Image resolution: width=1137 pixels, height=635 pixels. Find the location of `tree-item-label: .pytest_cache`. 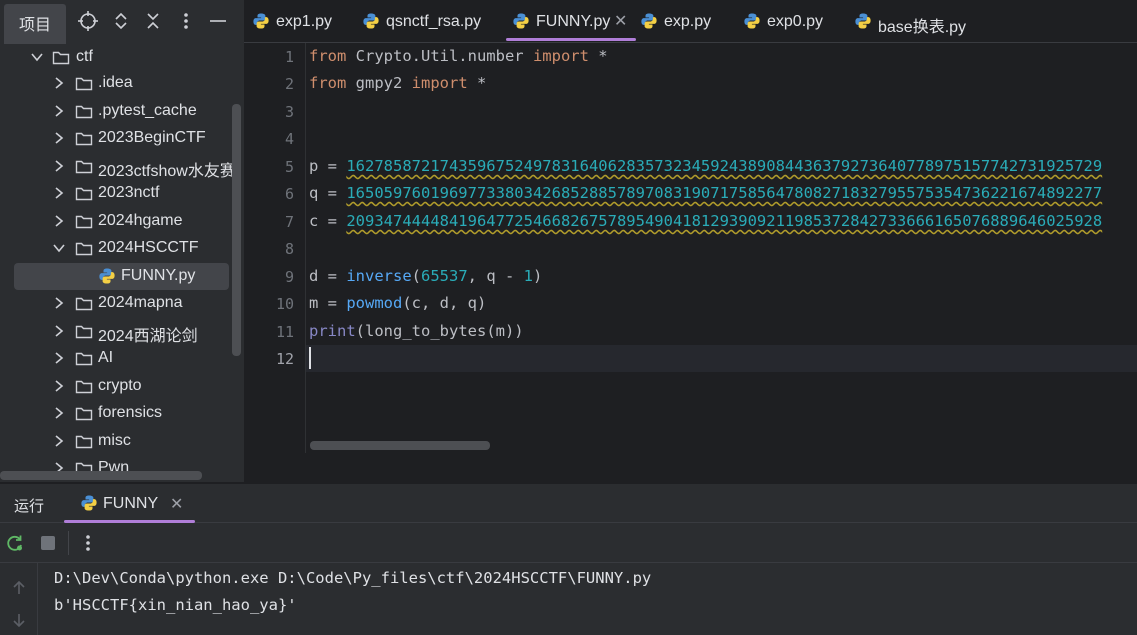

tree-item-label: .pytest_cache is located at coordinates (147, 110).